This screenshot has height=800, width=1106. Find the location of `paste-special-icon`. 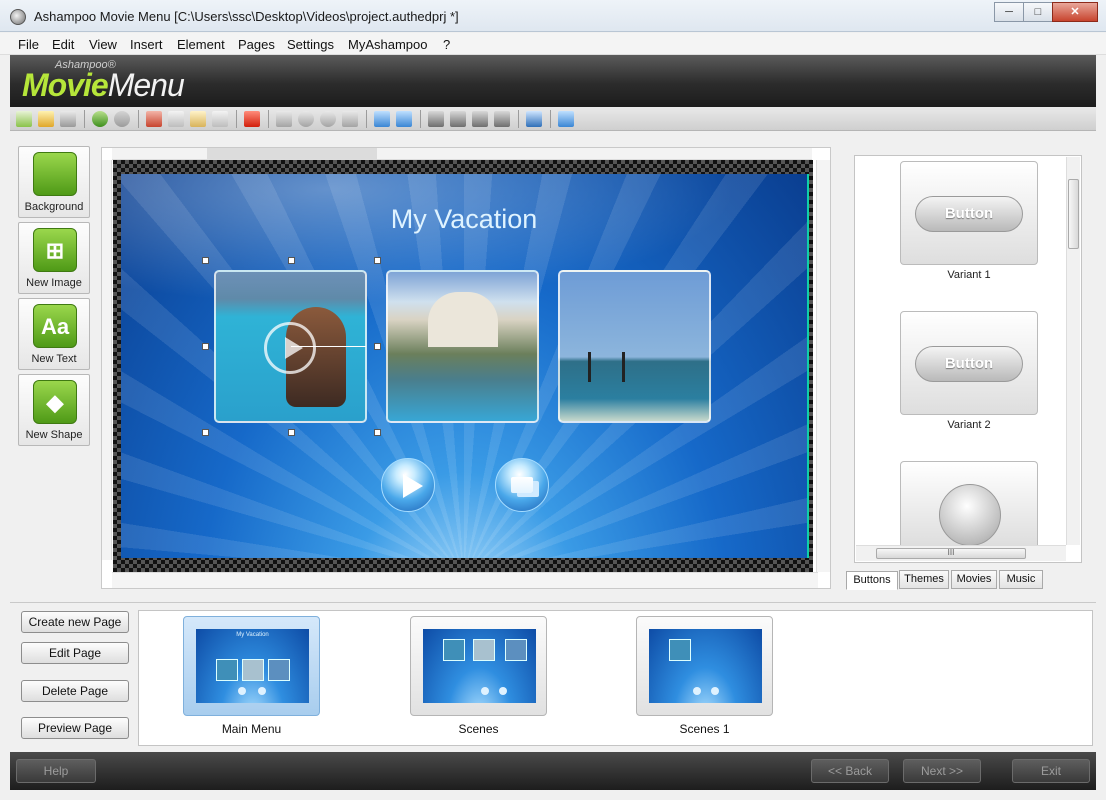

paste-special-icon is located at coordinates (220, 119).